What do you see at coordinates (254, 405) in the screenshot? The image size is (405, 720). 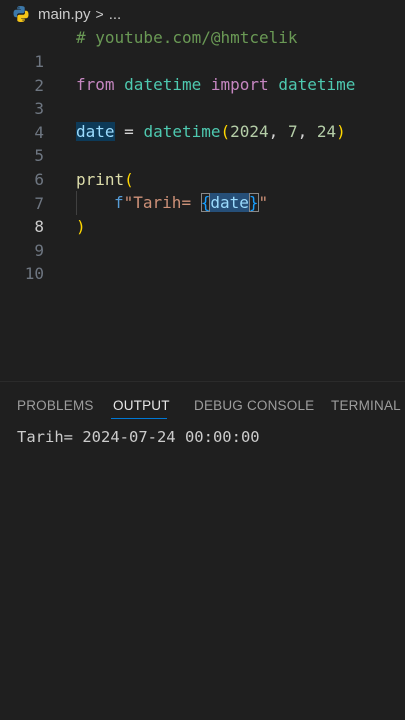 I see `tab-debug-console: DEBUG CONSOLE` at bounding box center [254, 405].